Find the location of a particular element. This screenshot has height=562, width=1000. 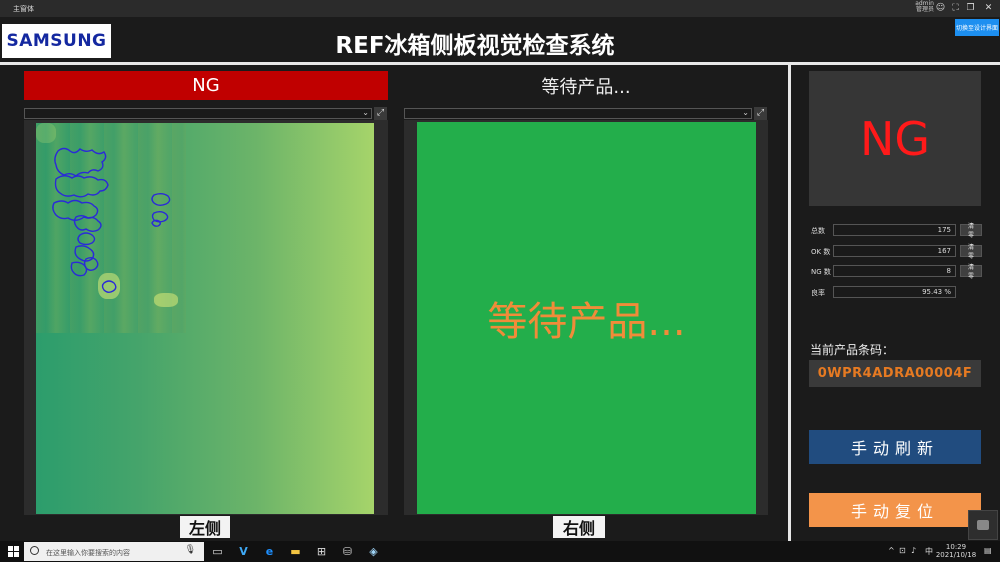

barcode-label: 当前产品条码： is located at coordinates (852, 350).